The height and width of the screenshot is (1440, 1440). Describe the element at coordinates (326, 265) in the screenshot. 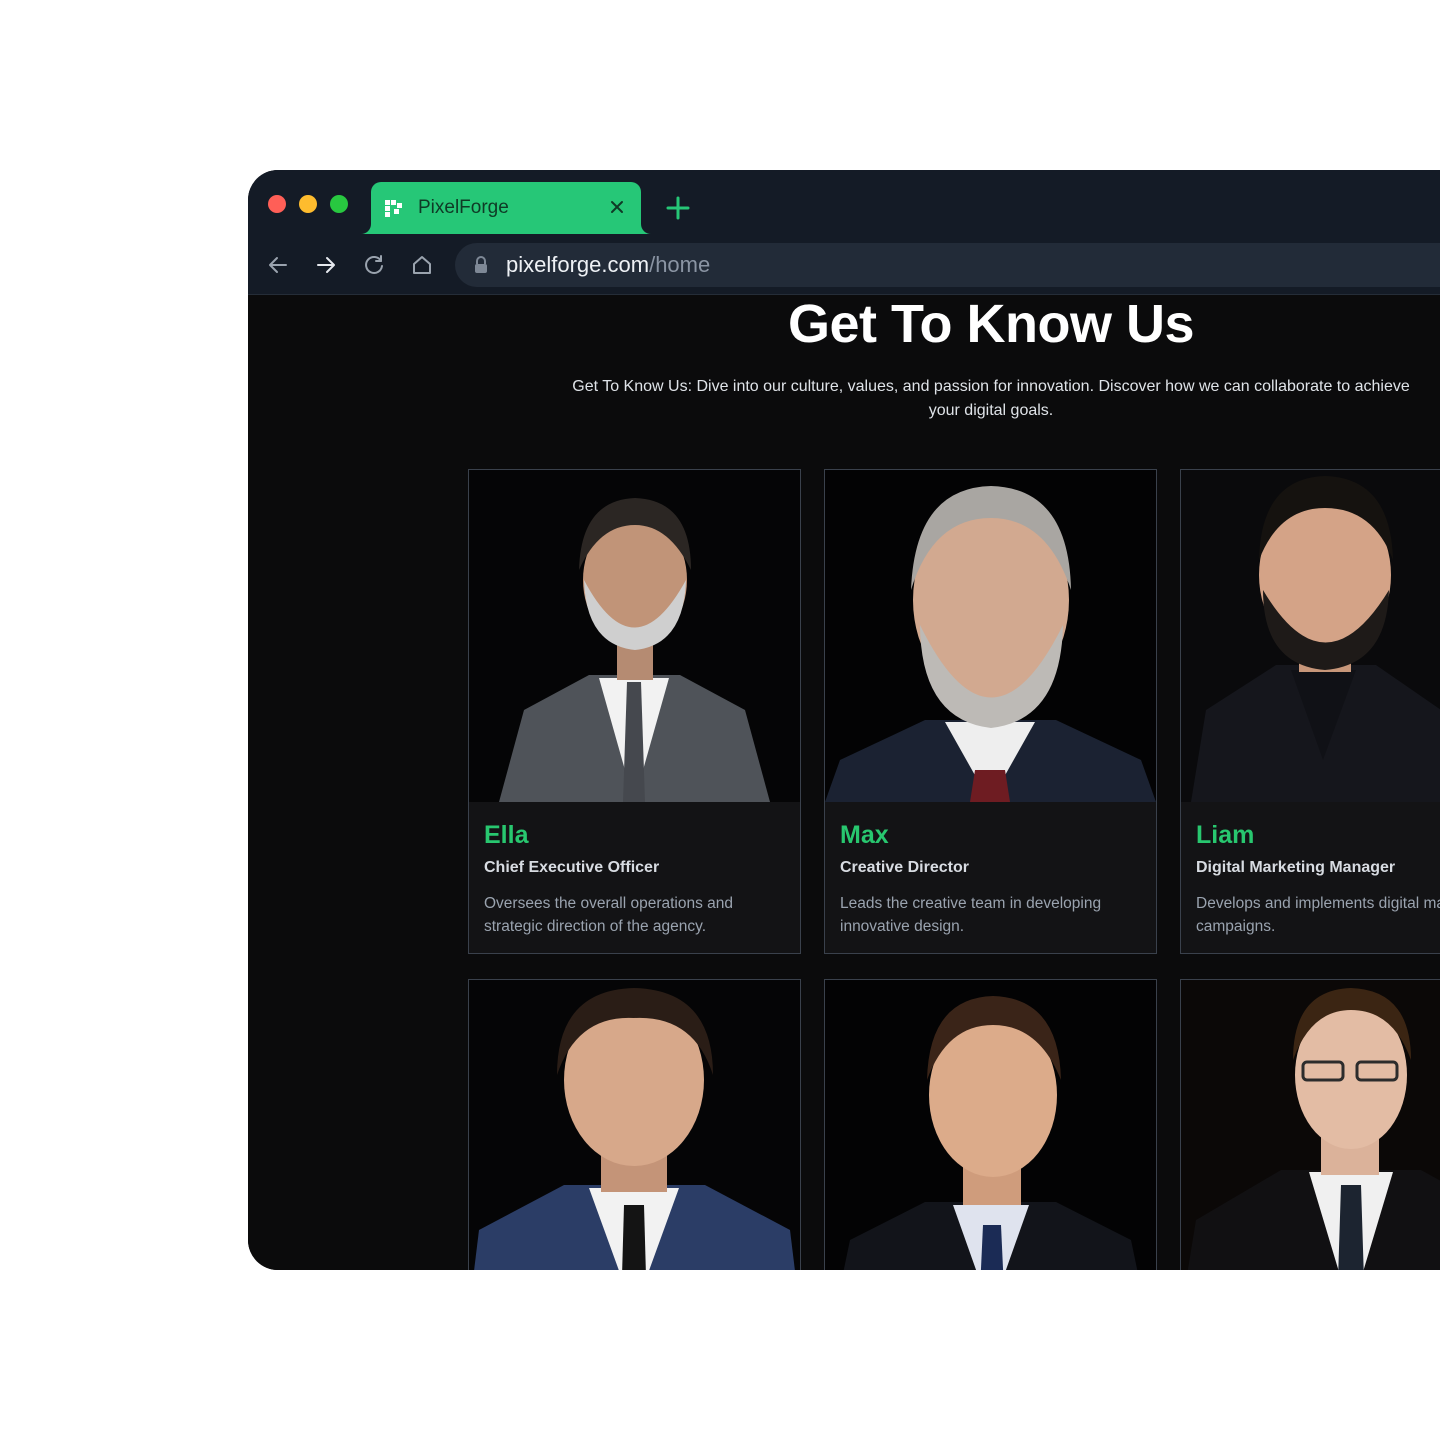

I see `forward-arrow-icon` at that location.